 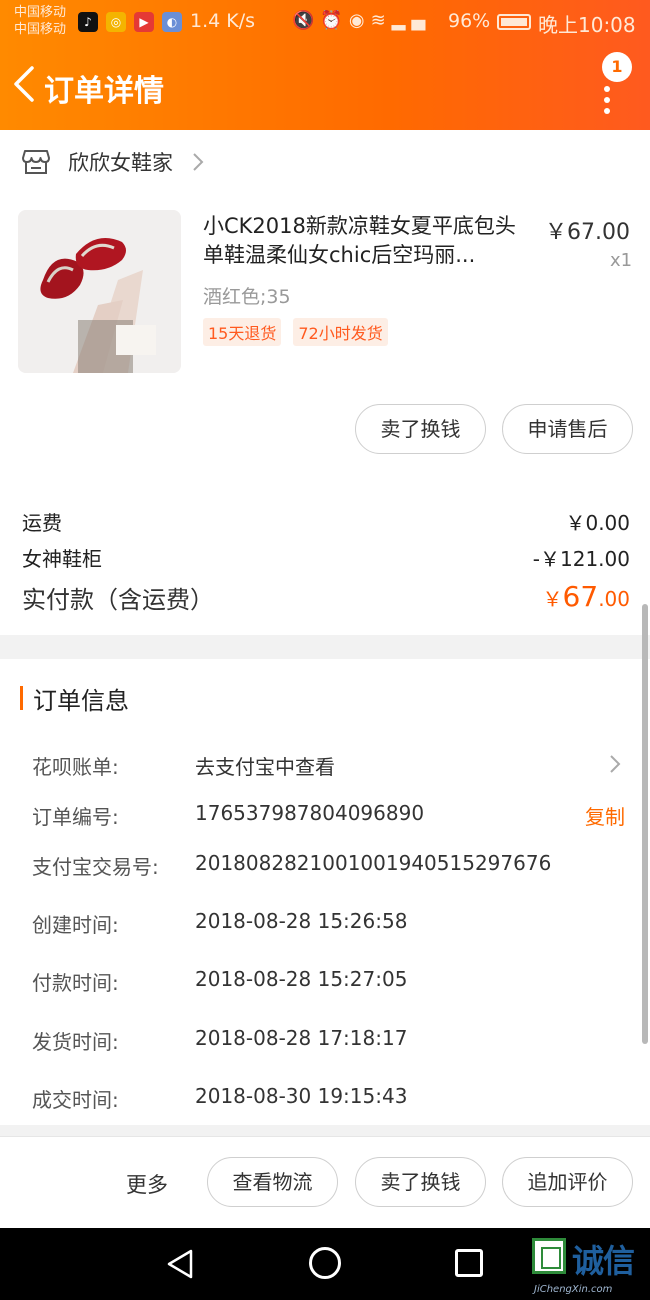 I want to click on section-header: 订单信息, so click(x=74, y=700).